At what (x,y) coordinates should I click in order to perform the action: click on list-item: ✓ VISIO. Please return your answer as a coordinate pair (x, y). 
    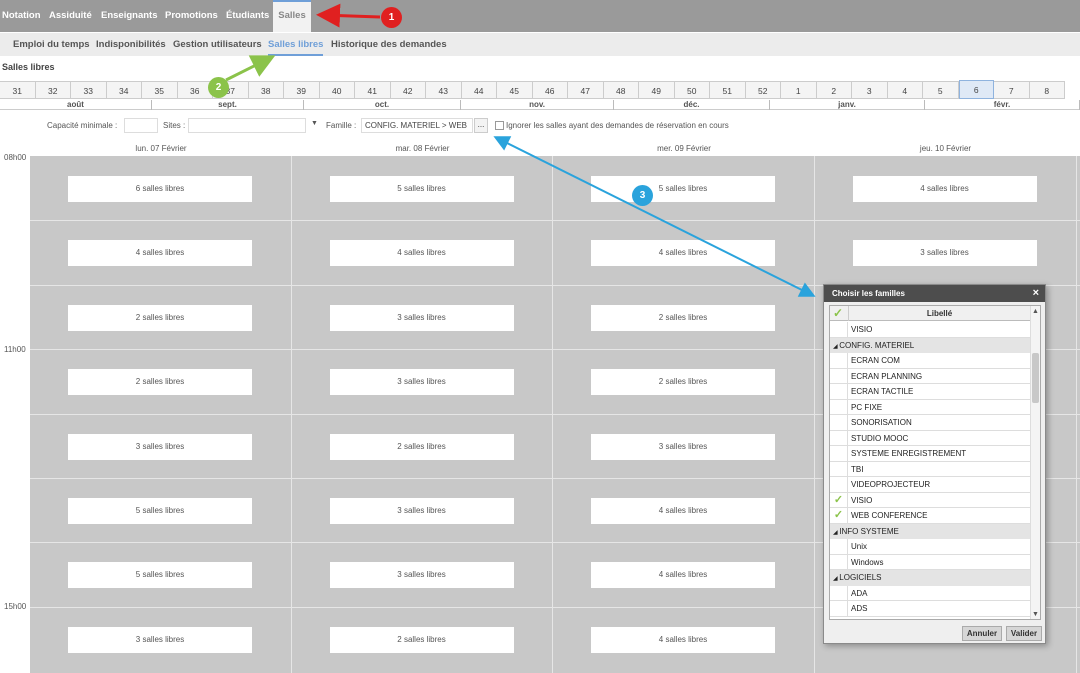
    Looking at the image, I should click on (930, 500).